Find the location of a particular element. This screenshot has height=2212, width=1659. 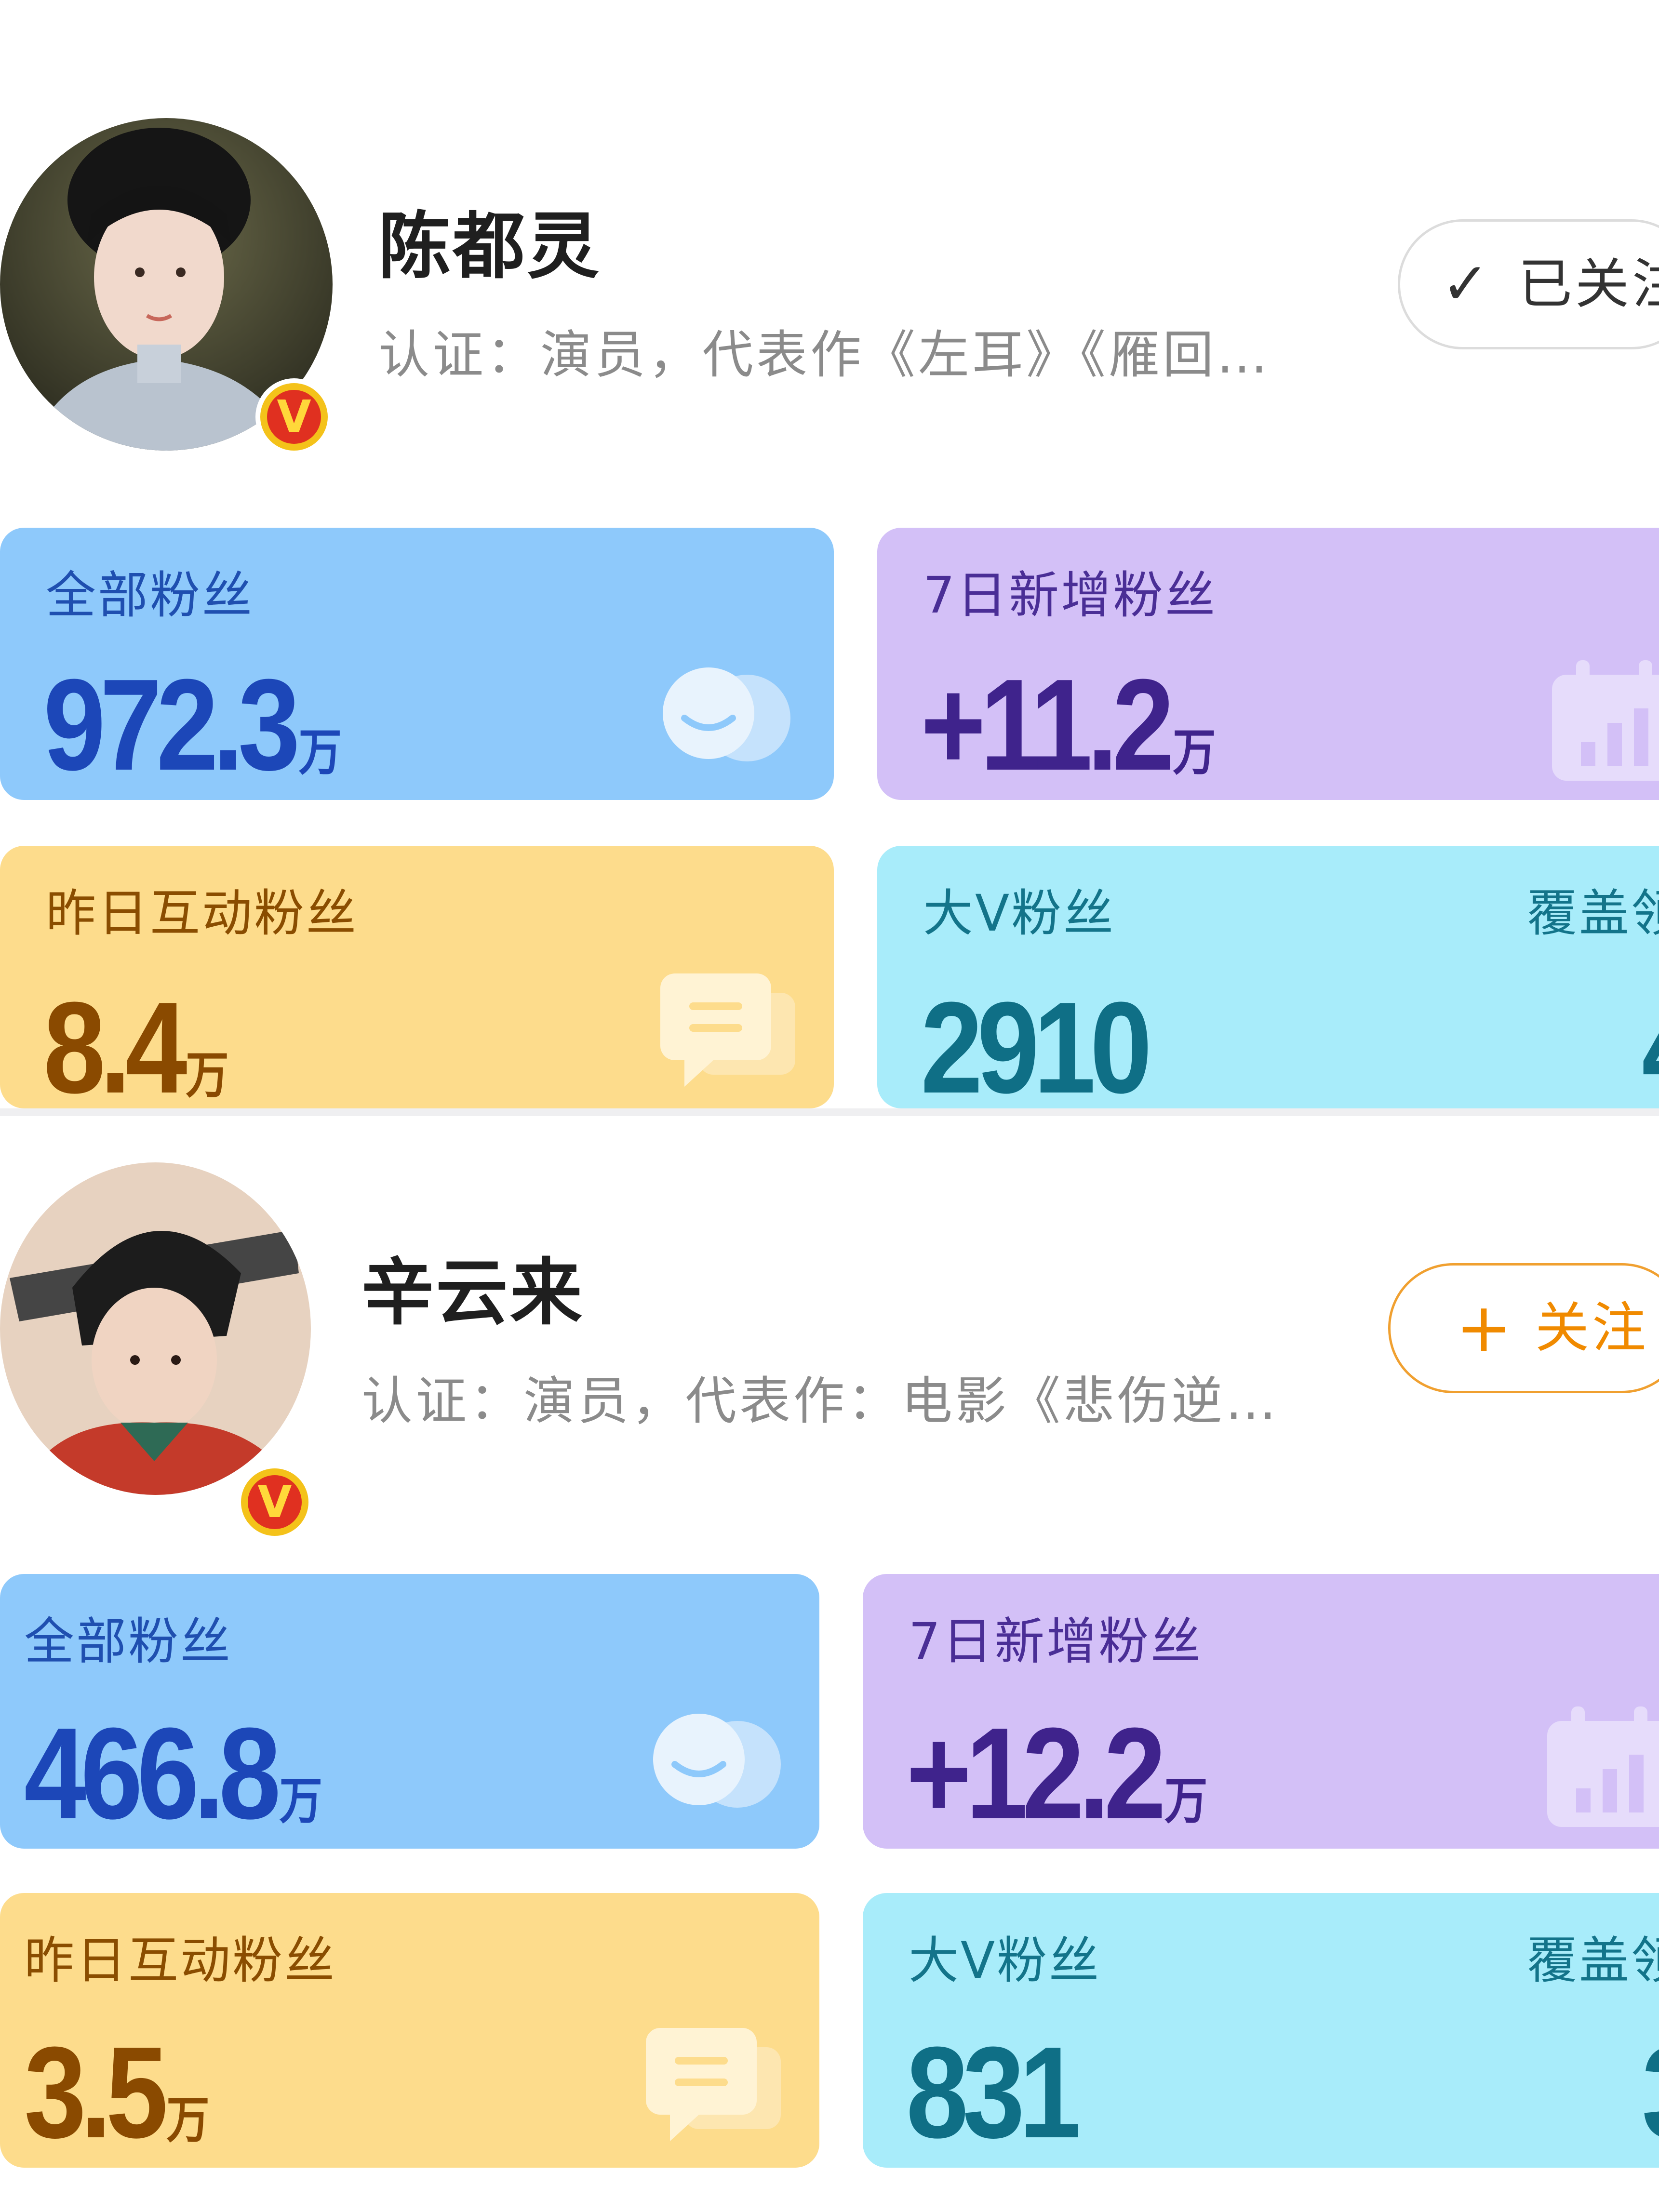

follow-button: + 关注 is located at coordinates (1523, 1328).